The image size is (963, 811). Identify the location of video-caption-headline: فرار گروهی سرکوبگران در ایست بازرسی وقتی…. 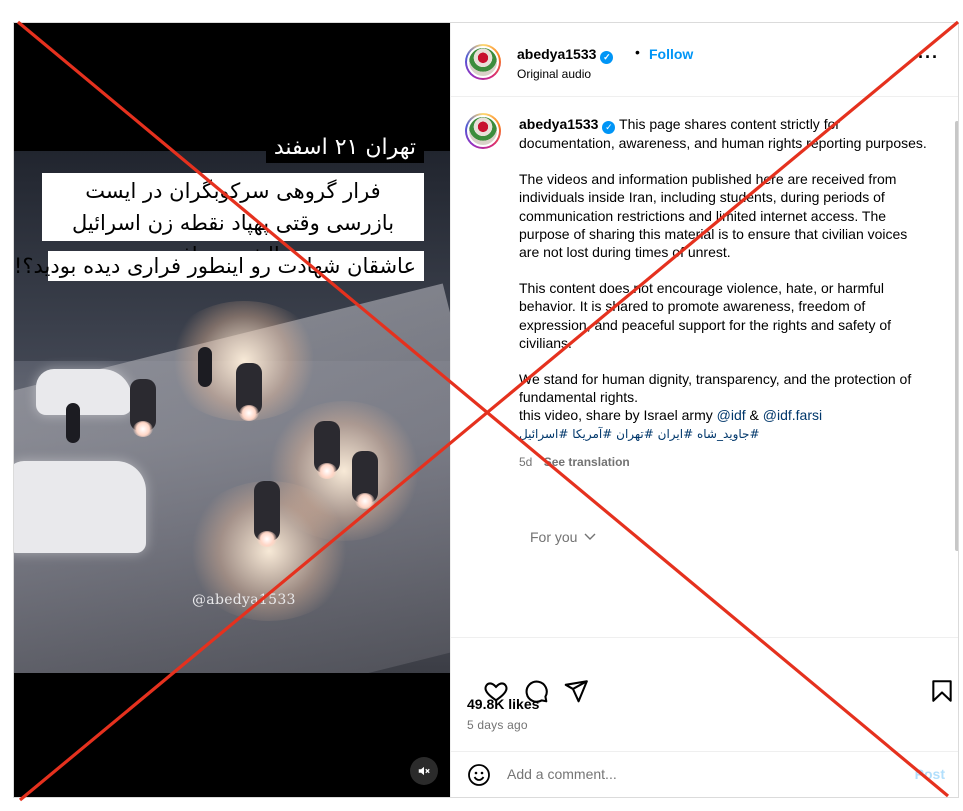
(233, 220).